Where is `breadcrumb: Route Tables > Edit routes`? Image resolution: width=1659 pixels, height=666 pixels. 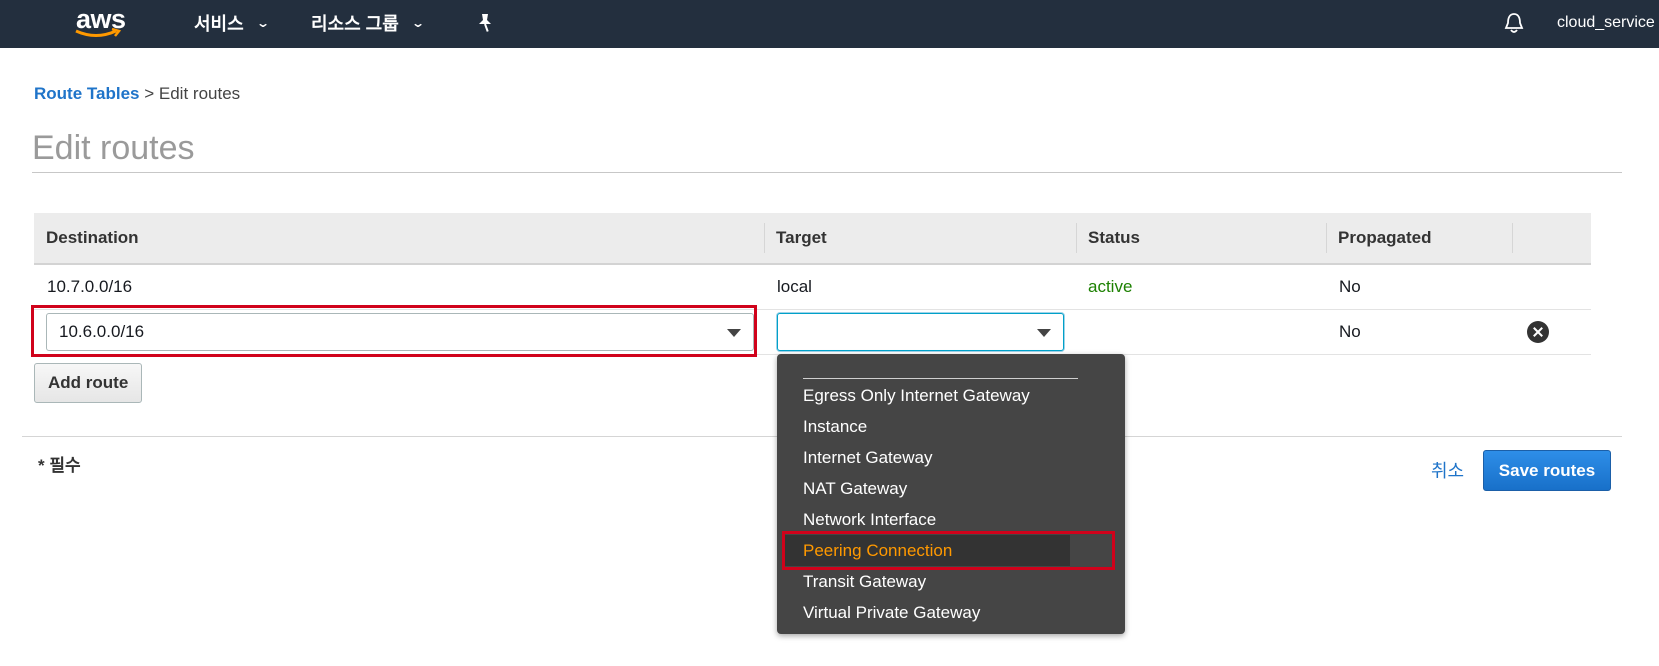 breadcrumb: Route Tables > Edit routes is located at coordinates (137, 94).